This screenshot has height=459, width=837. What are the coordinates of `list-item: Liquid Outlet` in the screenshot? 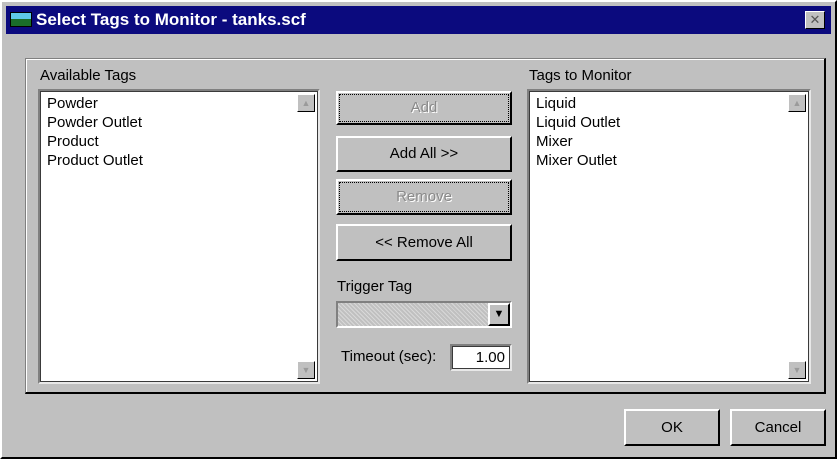 It's located at (578, 122).